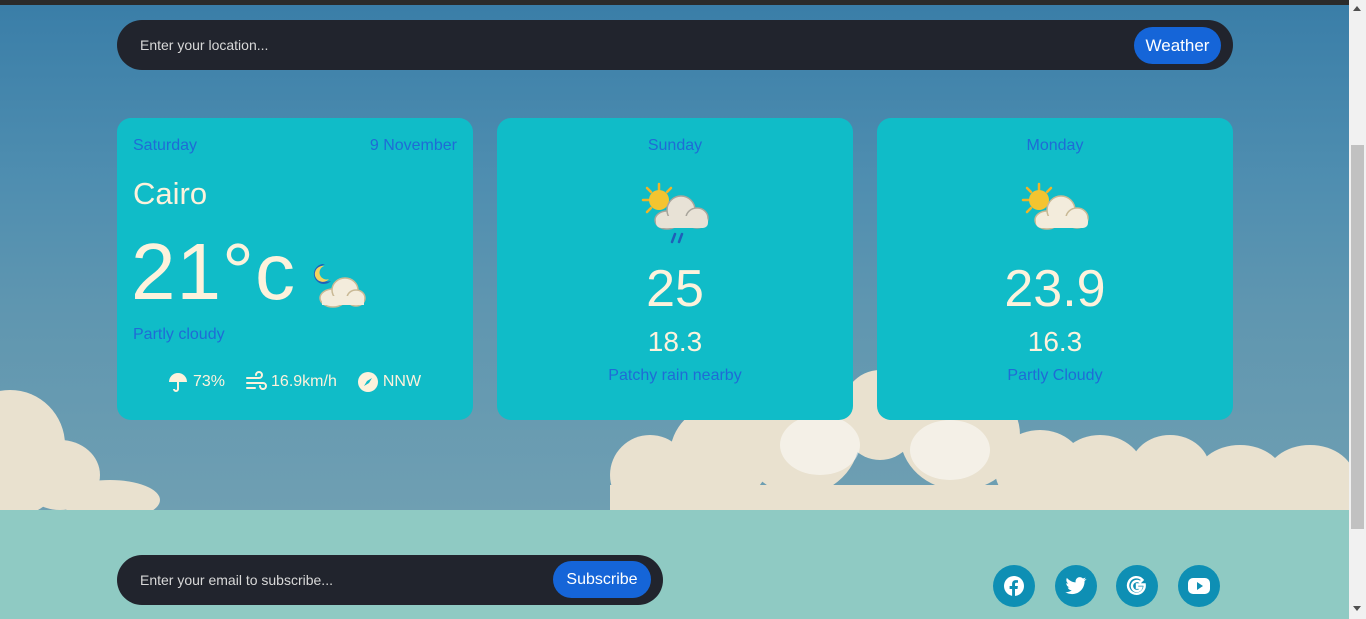 Image resolution: width=1366 pixels, height=619 pixels. What do you see at coordinates (675, 213) in the screenshot?
I see `sun-cloud-rain-icon` at bounding box center [675, 213].